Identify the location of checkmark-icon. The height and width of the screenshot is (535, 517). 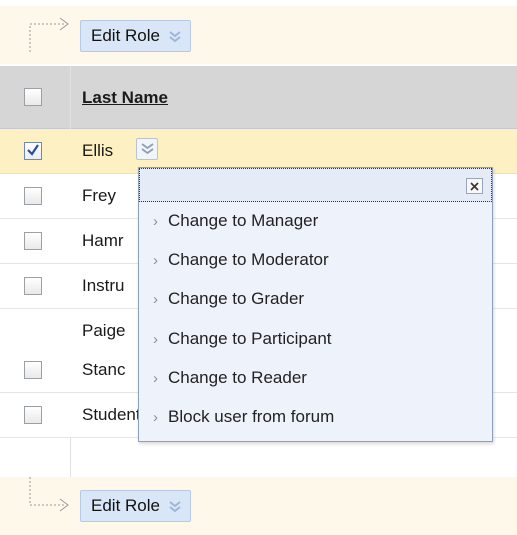
(33, 150).